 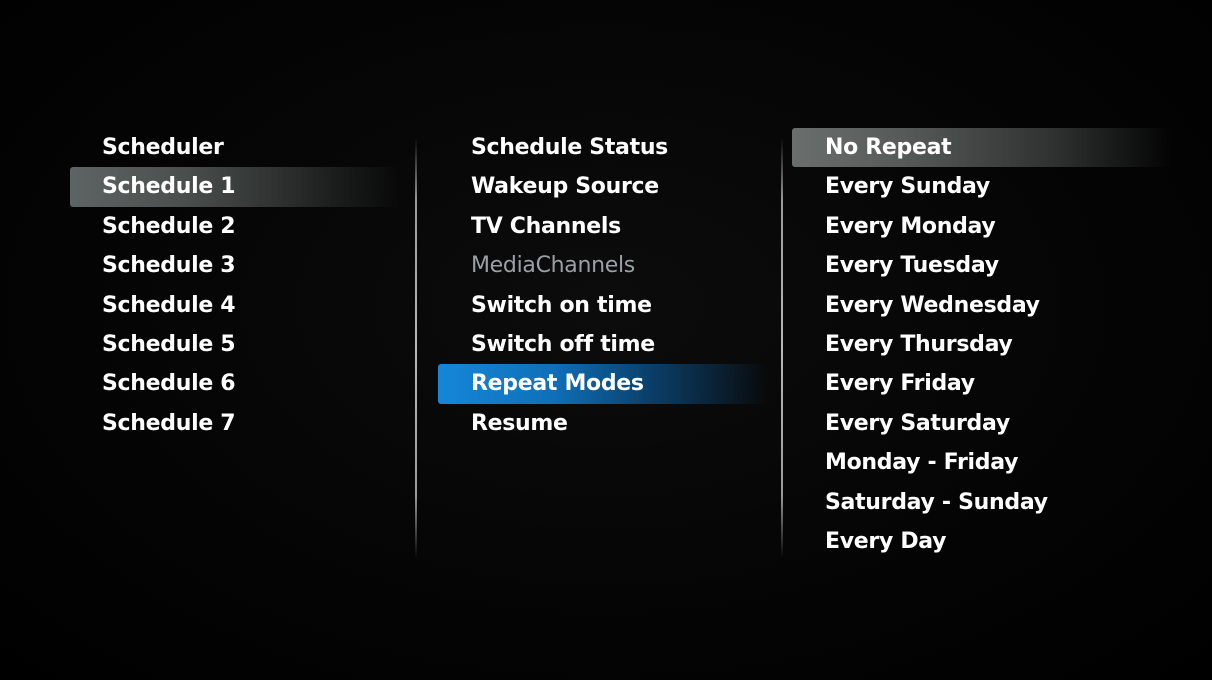 I want to click on option-every-tuesday: Every Tuesday, so click(x=982, y=265).